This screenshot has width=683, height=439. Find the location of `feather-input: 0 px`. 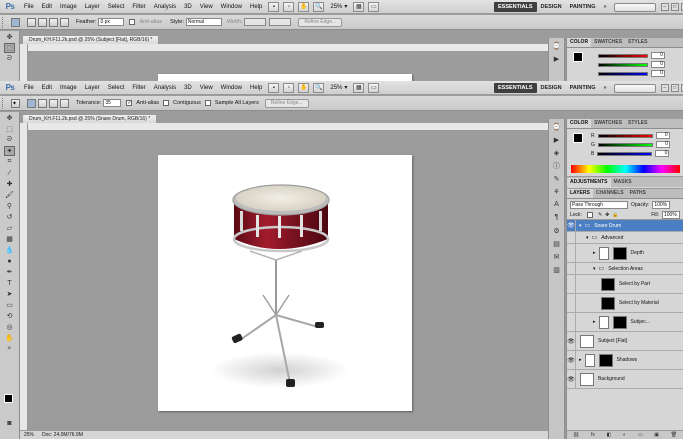

feather-input: 0 px is located at coordinates (111, 22).